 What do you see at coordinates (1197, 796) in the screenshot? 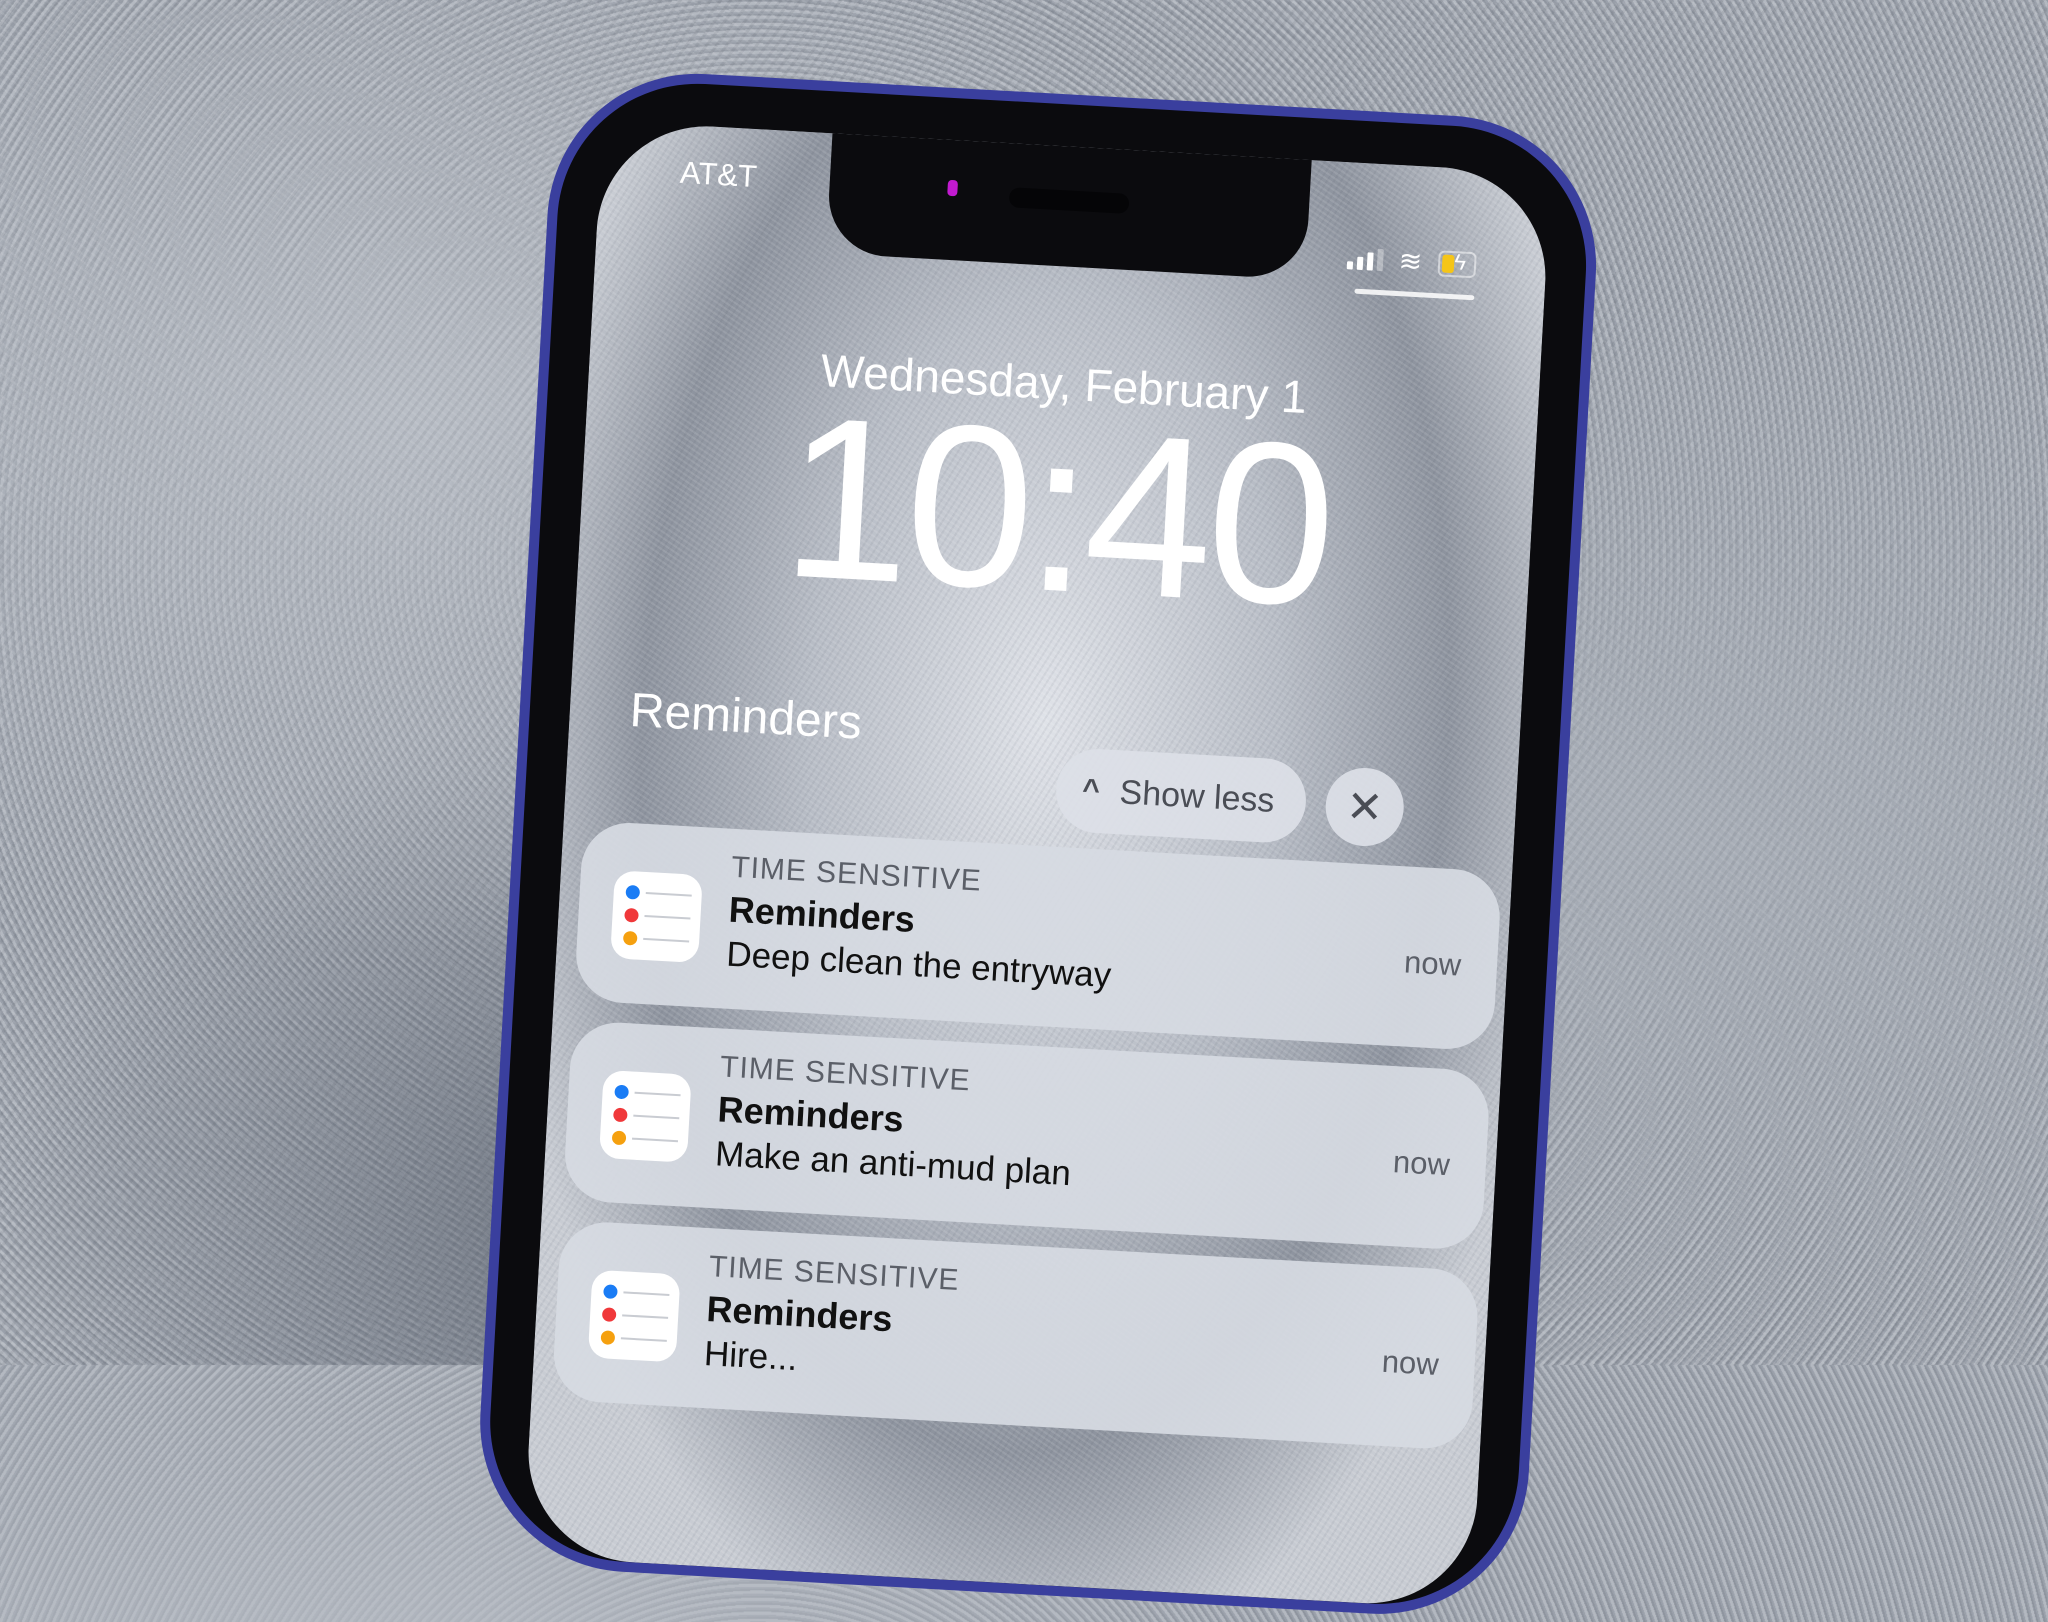
I see `show-less-label: Show less` at bounding box center [1197, 796].